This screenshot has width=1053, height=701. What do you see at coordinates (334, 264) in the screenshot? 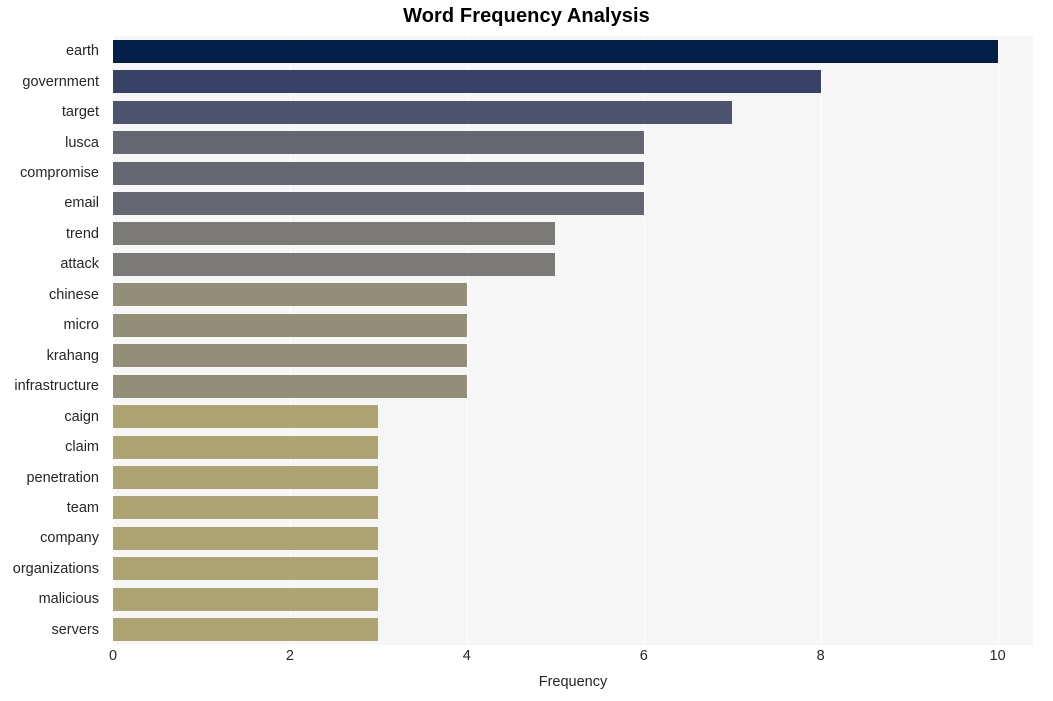
I see `bar-attack` at bounding box center [334, 264].